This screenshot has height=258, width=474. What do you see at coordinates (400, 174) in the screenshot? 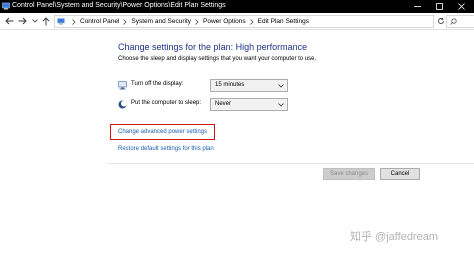
I see `cancel-button: Cancel` at bounding box center [400, 174].